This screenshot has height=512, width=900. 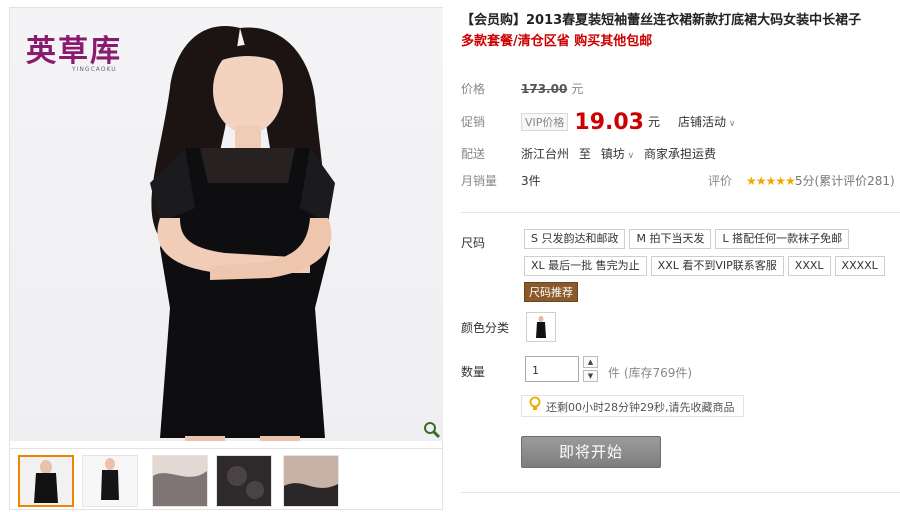 What do you see at coordinates (473, 154) in the screenshot?
I see `delivery-label: 配送` at bounding box center [473, 154].